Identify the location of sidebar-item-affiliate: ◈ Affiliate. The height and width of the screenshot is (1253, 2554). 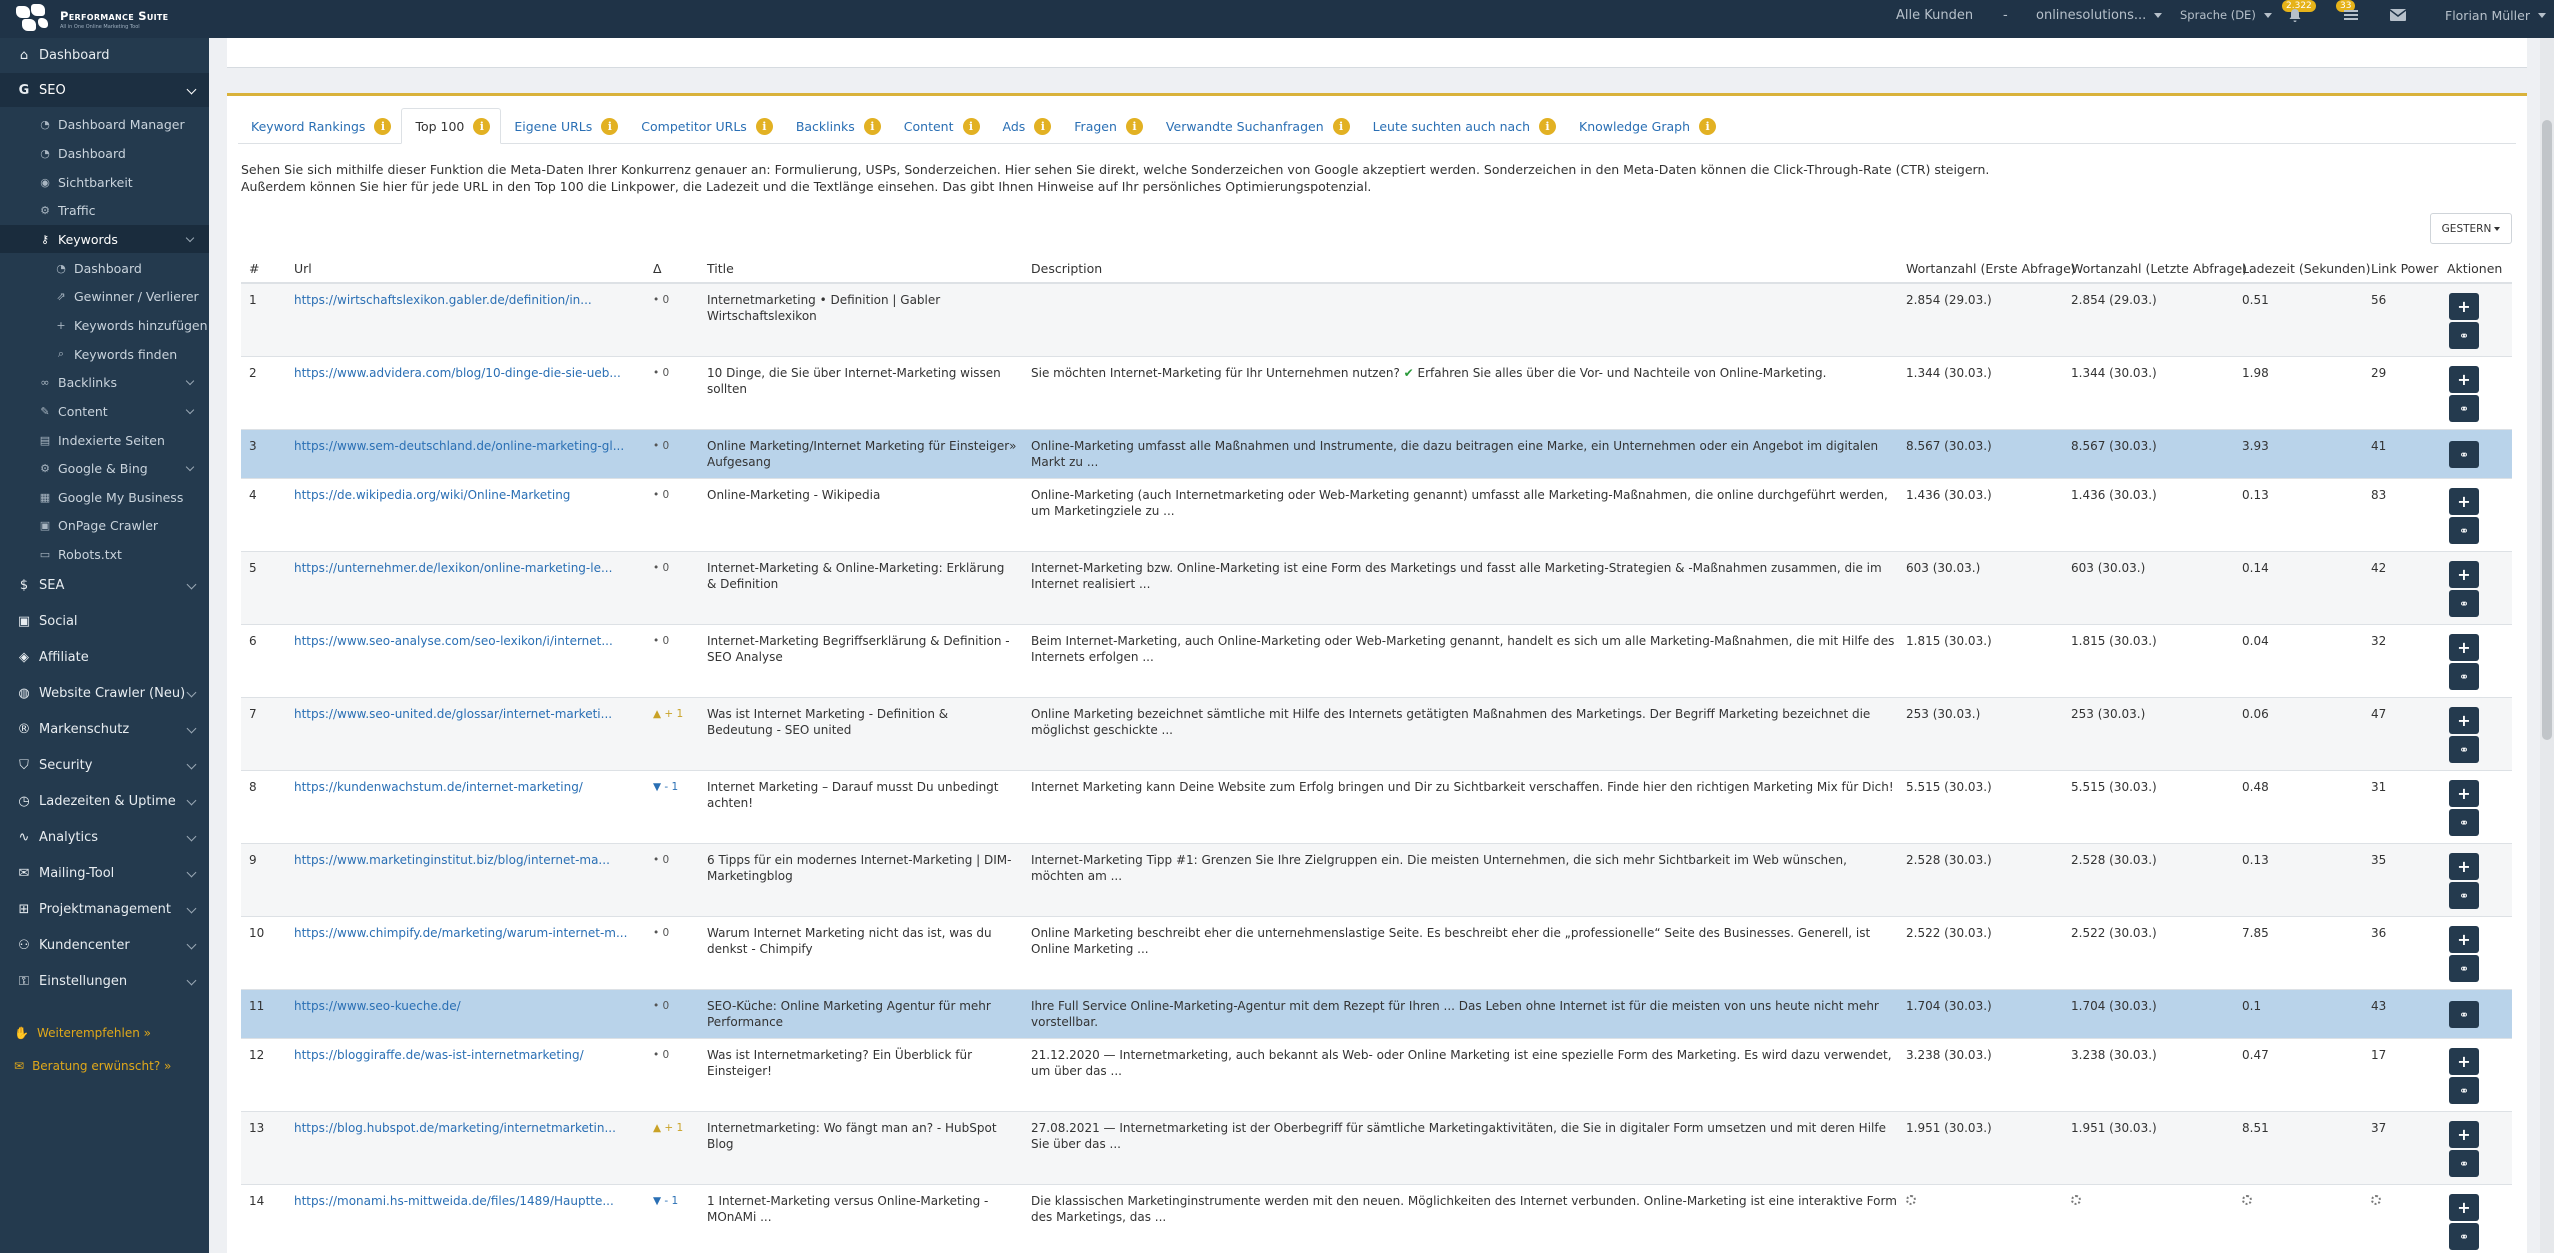
(104, 657).